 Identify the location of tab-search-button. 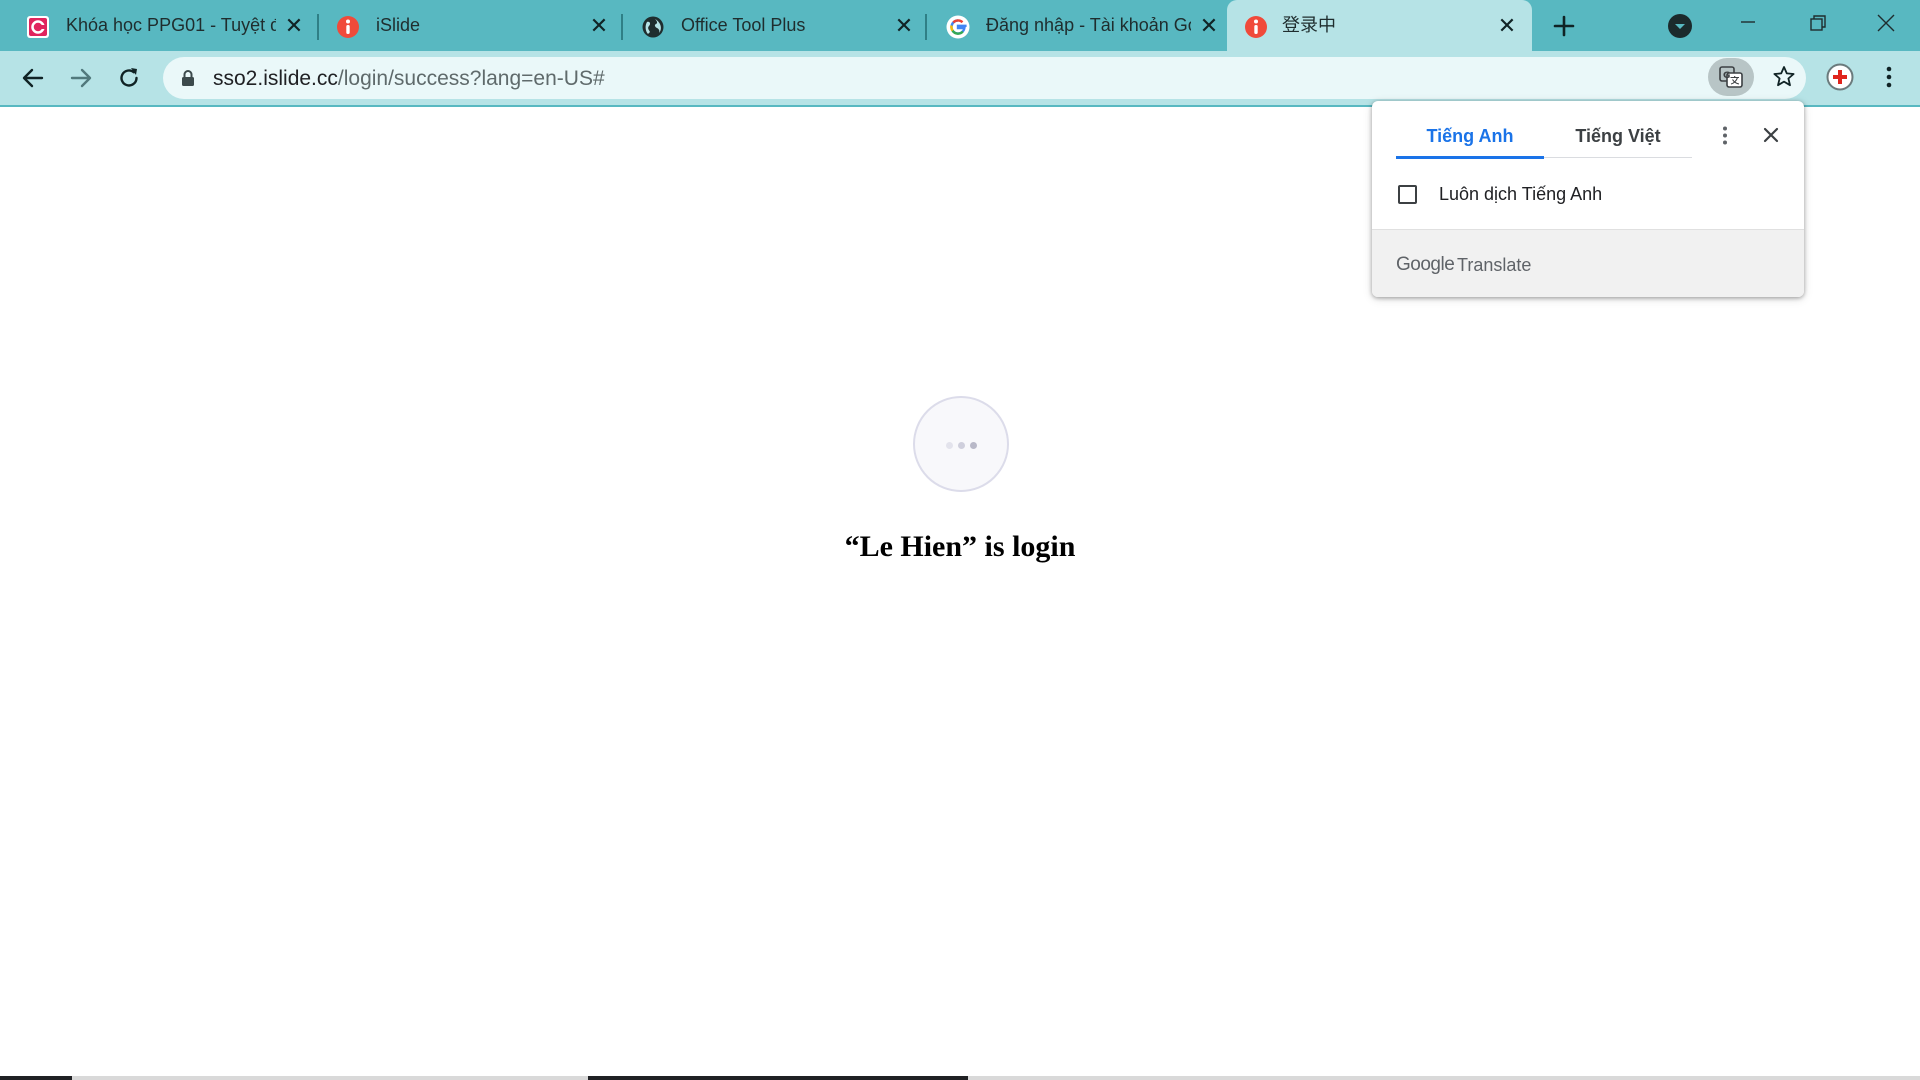
(1680, 26).